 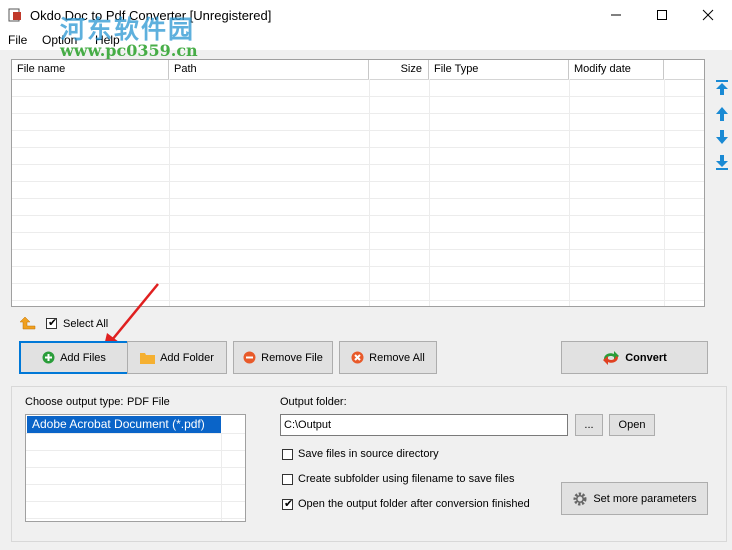 What do you see at coordinates (187, 357) in the screenshot?
I see `add-folder-label: Add Folder` at bounding box center [187, 357].